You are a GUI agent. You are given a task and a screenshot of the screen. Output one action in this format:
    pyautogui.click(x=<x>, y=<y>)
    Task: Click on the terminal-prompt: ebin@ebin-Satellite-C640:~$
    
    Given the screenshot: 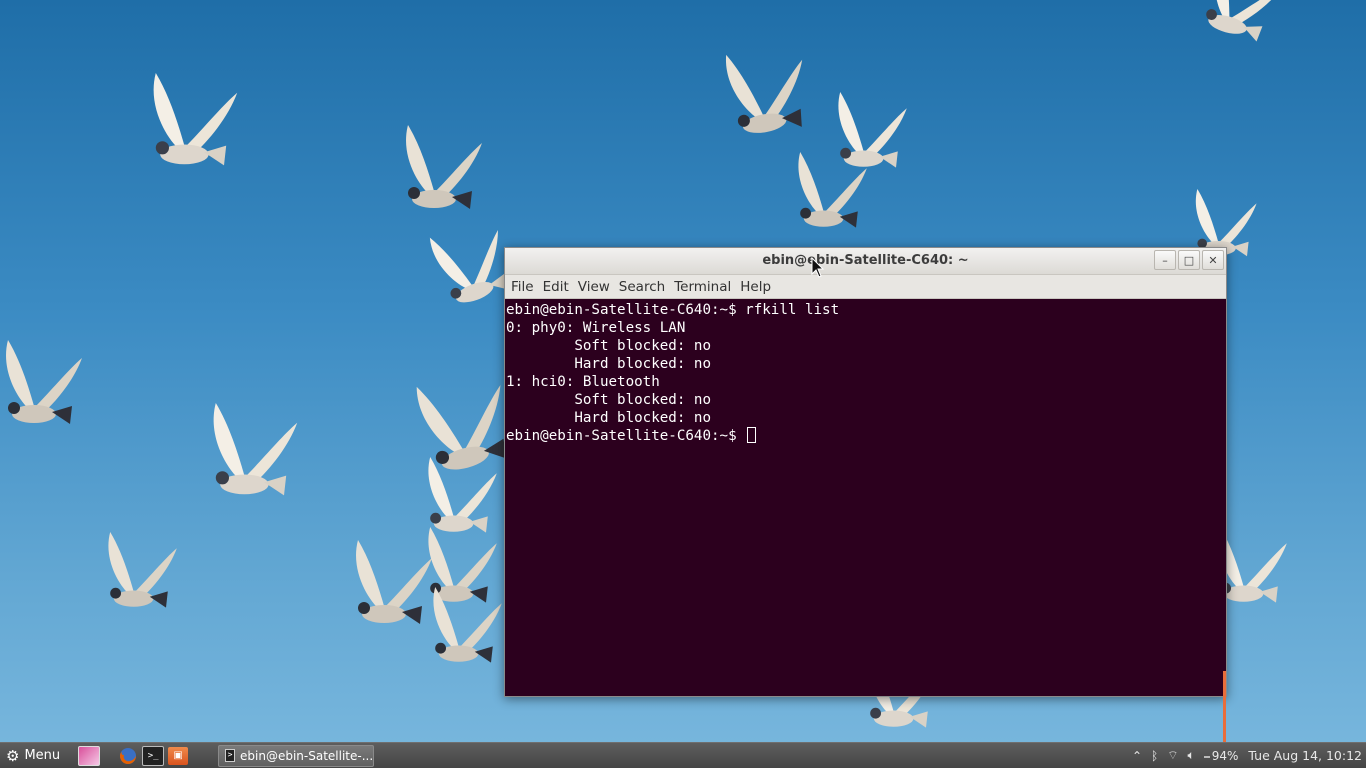 What is the action you would take?
    pyautogui.click(x=626, y=436)
    